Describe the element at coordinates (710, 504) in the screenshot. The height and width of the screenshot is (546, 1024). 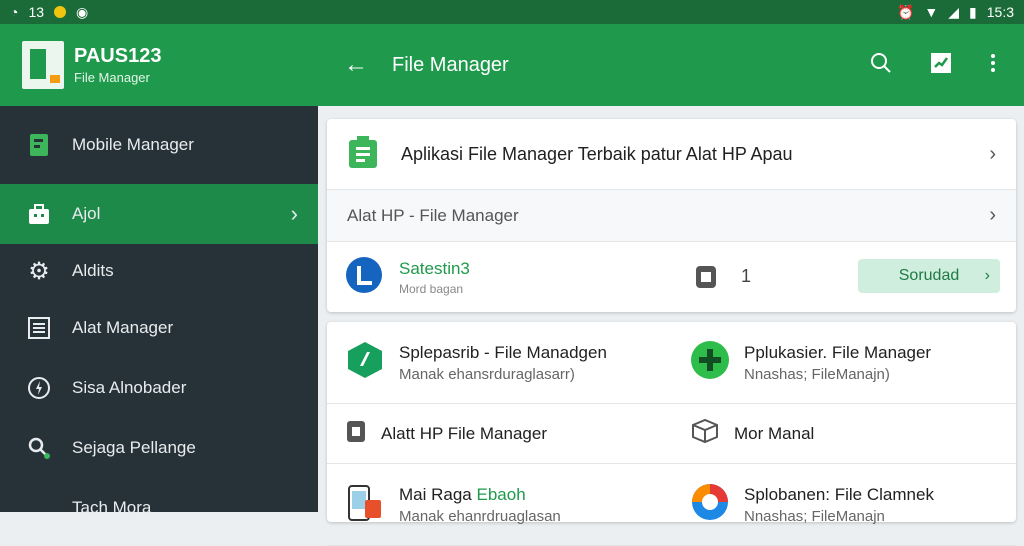
I see `colorful-app-icon` at that location.